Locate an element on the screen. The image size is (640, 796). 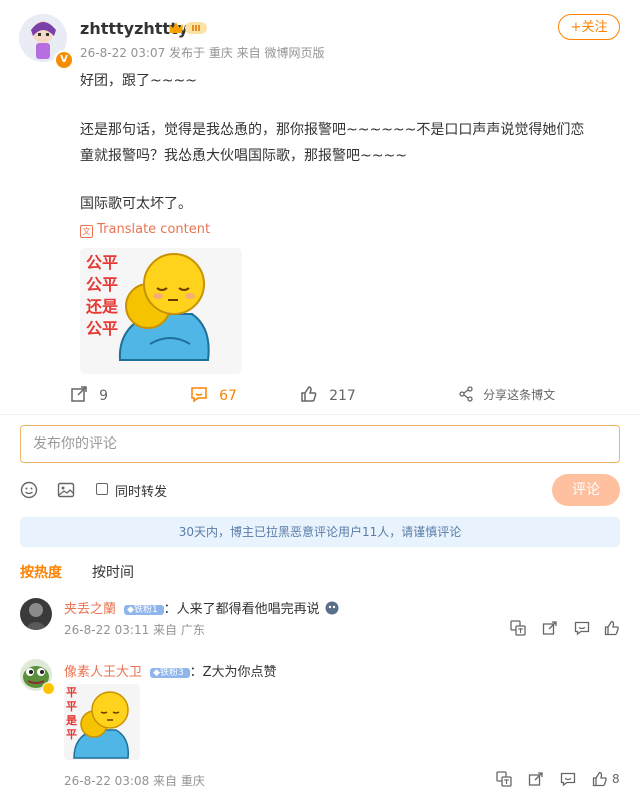
post-text-line: 还是那句话，觉得是我怂恿的，那你报警吧~~~~~~不是口口声声说觉得她们恋 is located at coordinates (332, 130).